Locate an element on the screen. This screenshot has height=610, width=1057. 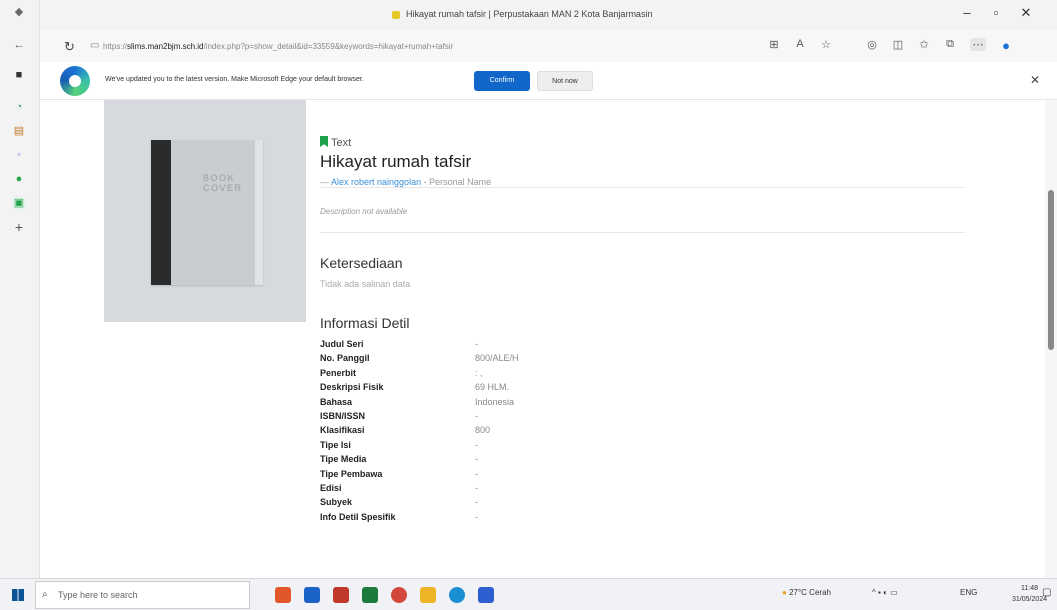
weather-widget: ● 27°C Cerah is located at coordinates (806, 592).